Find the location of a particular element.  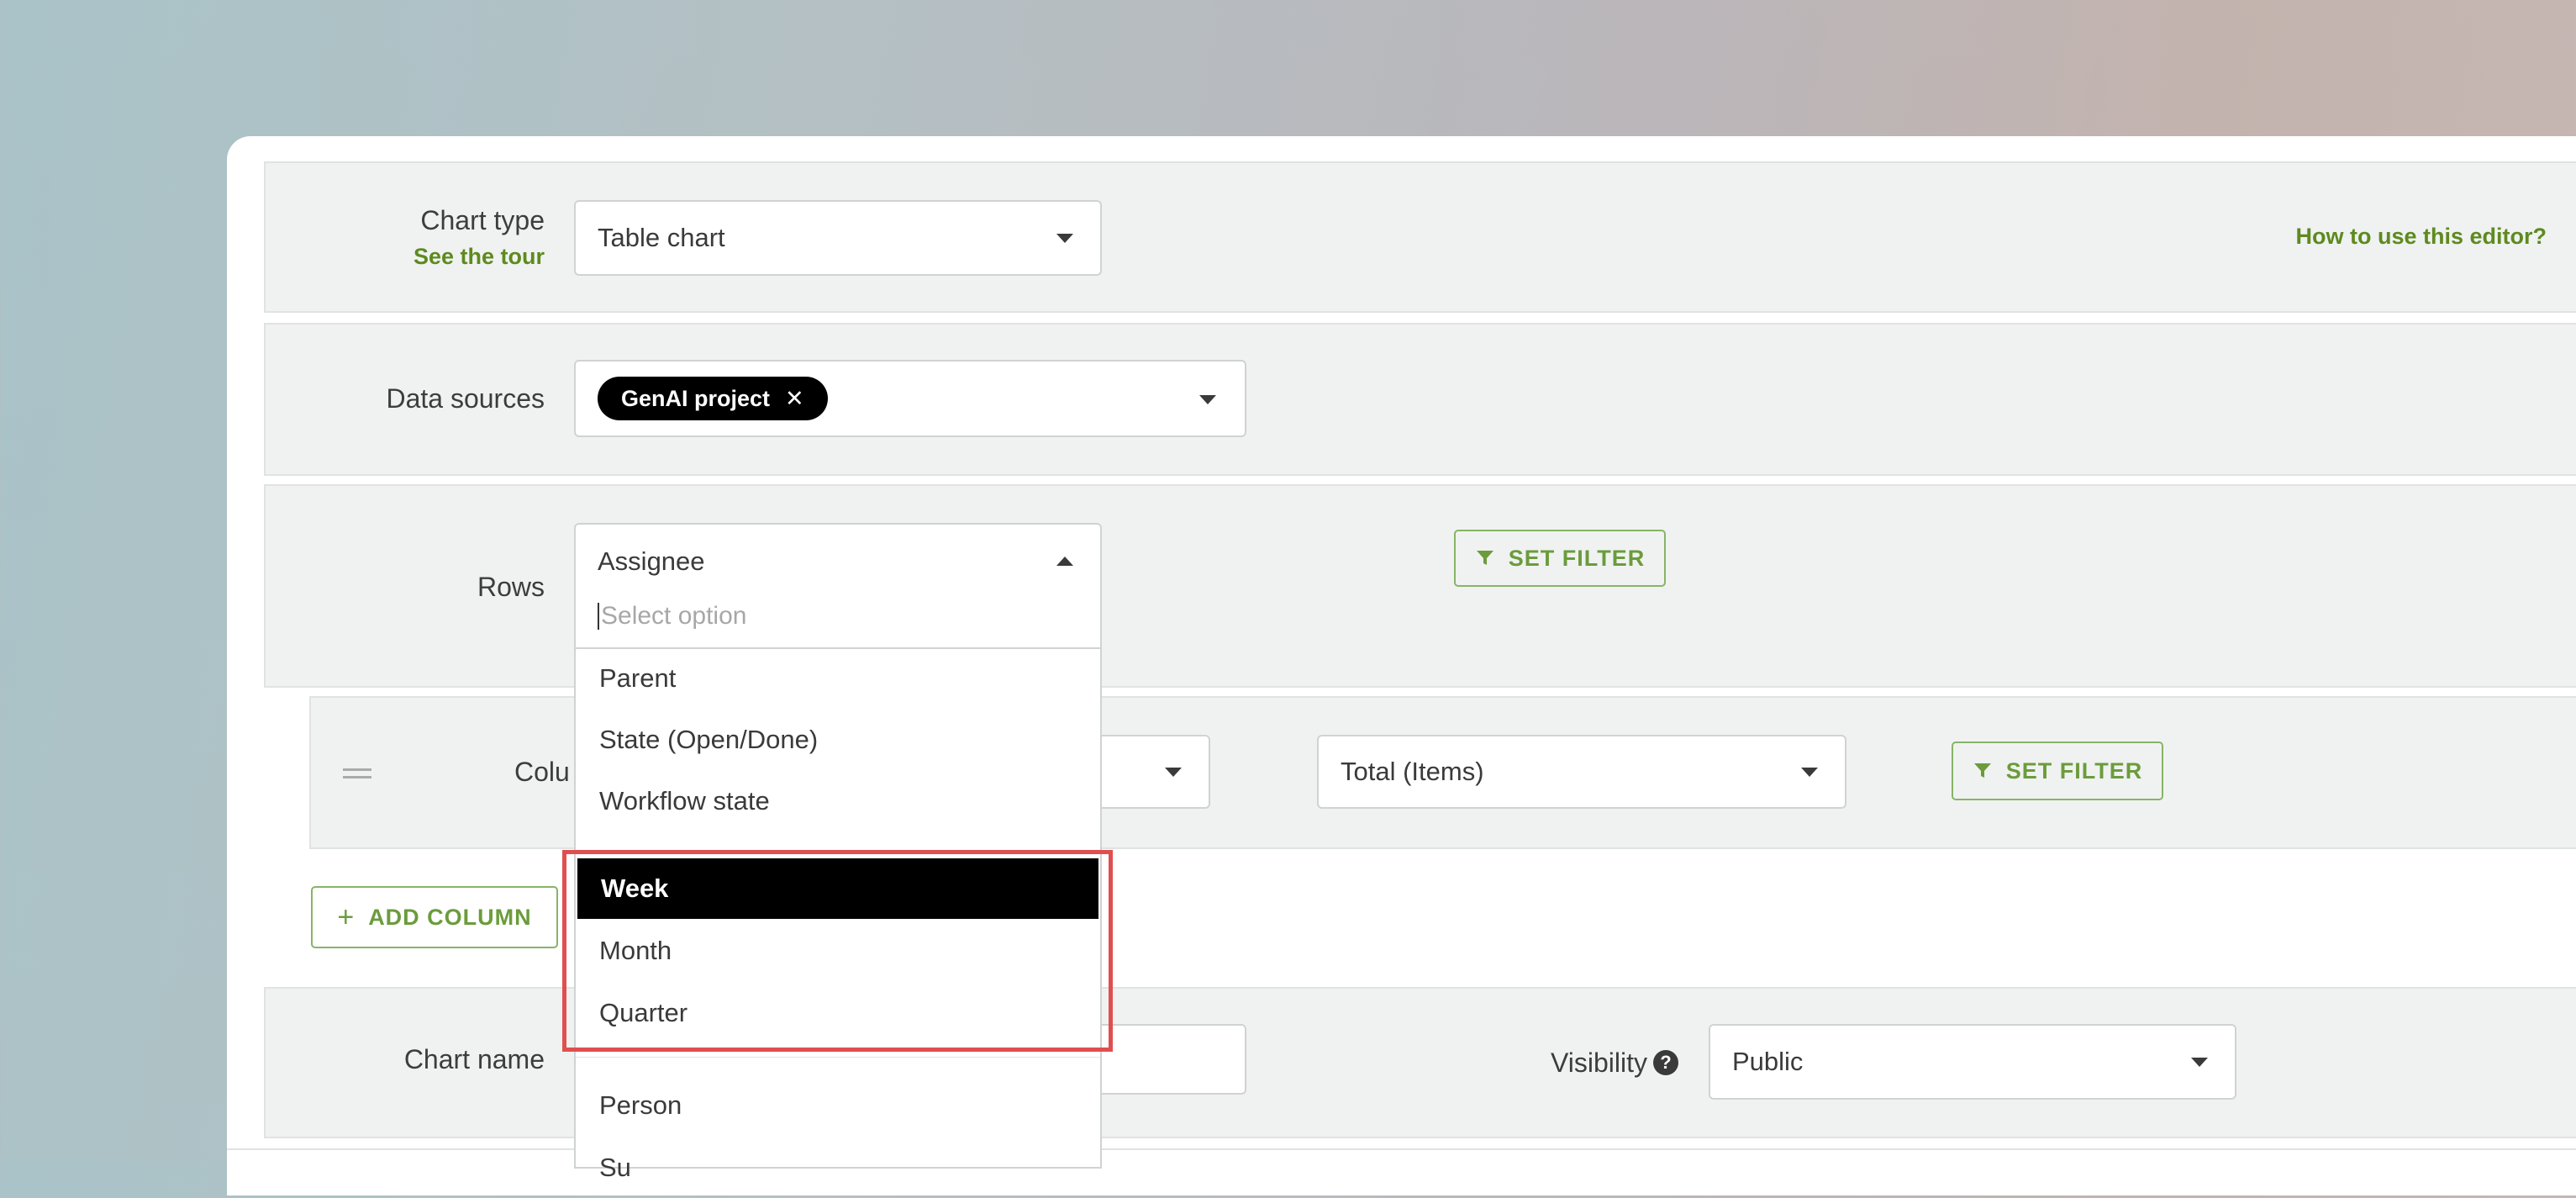

add-column-button: + ADD COLUMN is located at coordinates (434, 917).